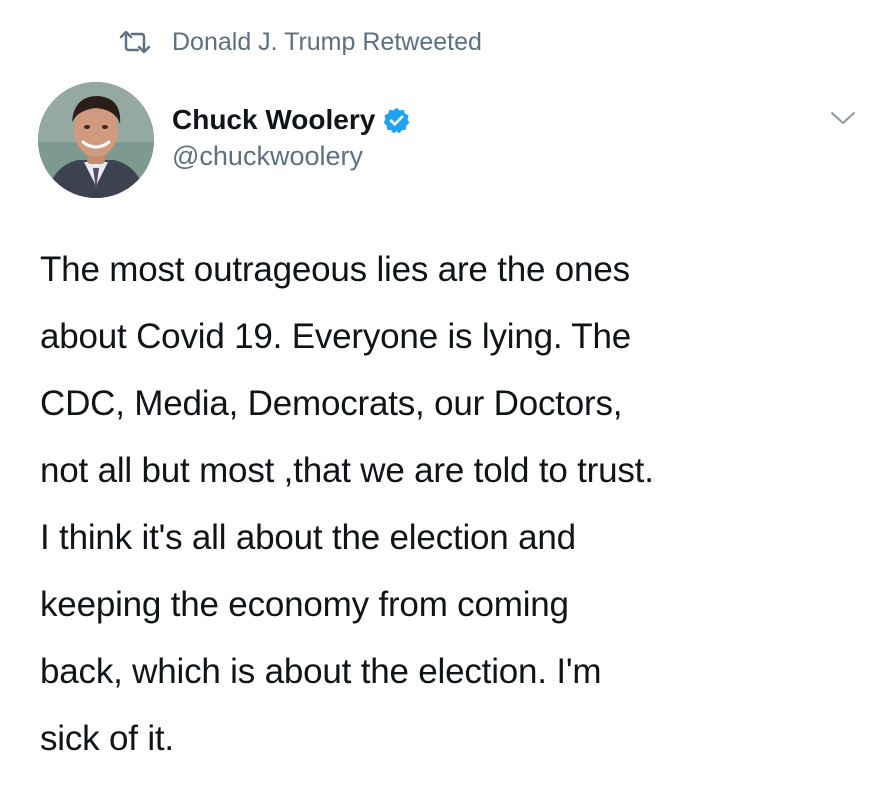 The width and height of the screenshot is (888, 804). I want to click on author-handle: @chuckwoolery, so click(267, 156).